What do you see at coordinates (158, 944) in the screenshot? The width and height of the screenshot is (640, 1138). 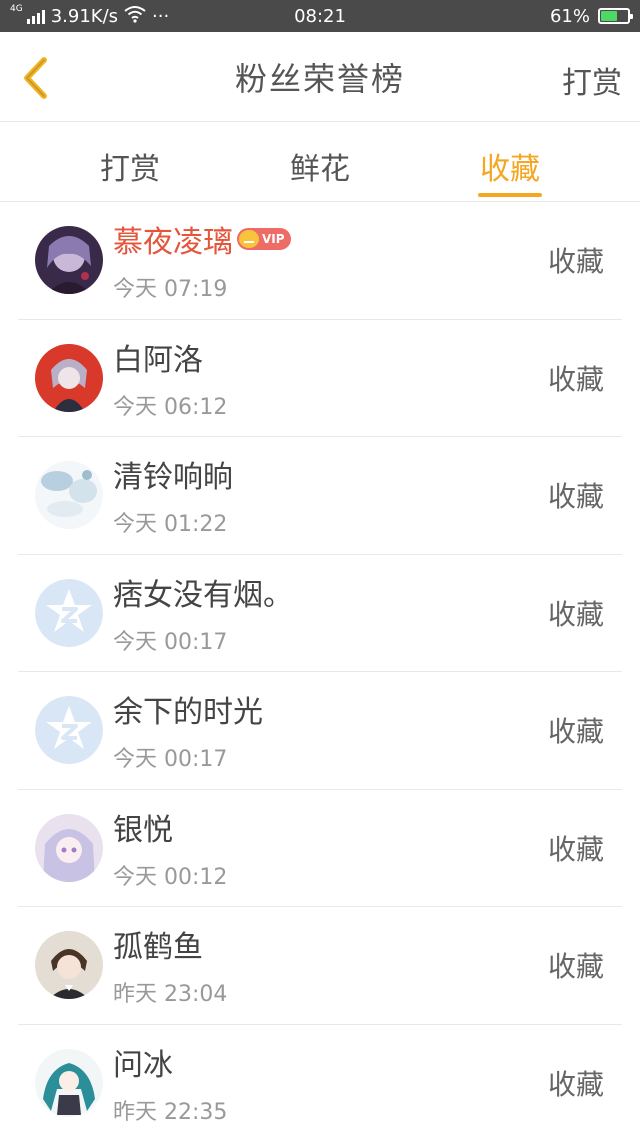 I see `fan-name: 孤鹤鱼` at bounding box center [158, 944].